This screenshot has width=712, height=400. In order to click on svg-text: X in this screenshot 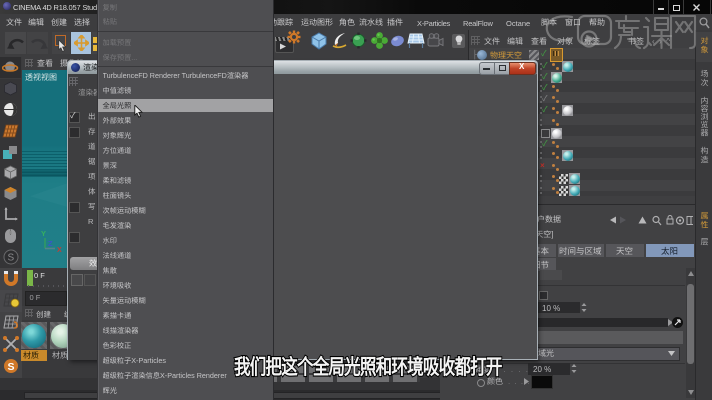, I will do `click(59, 250)`.